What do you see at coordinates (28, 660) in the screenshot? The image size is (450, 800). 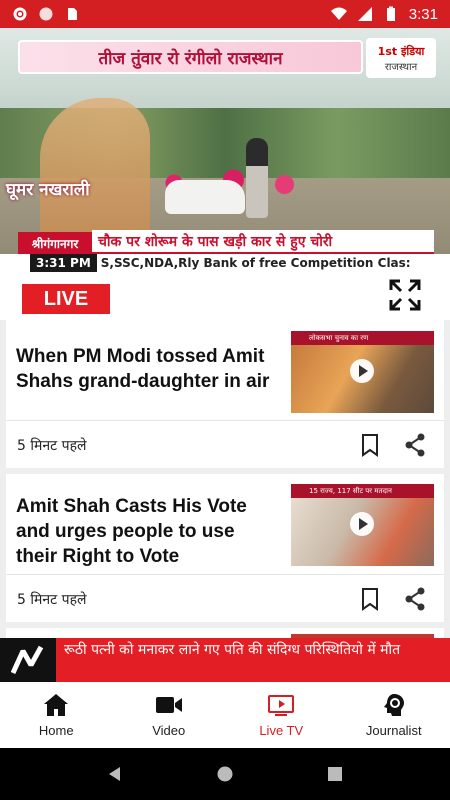 I see `news-logo-icon` at bounding box center [28, 660].